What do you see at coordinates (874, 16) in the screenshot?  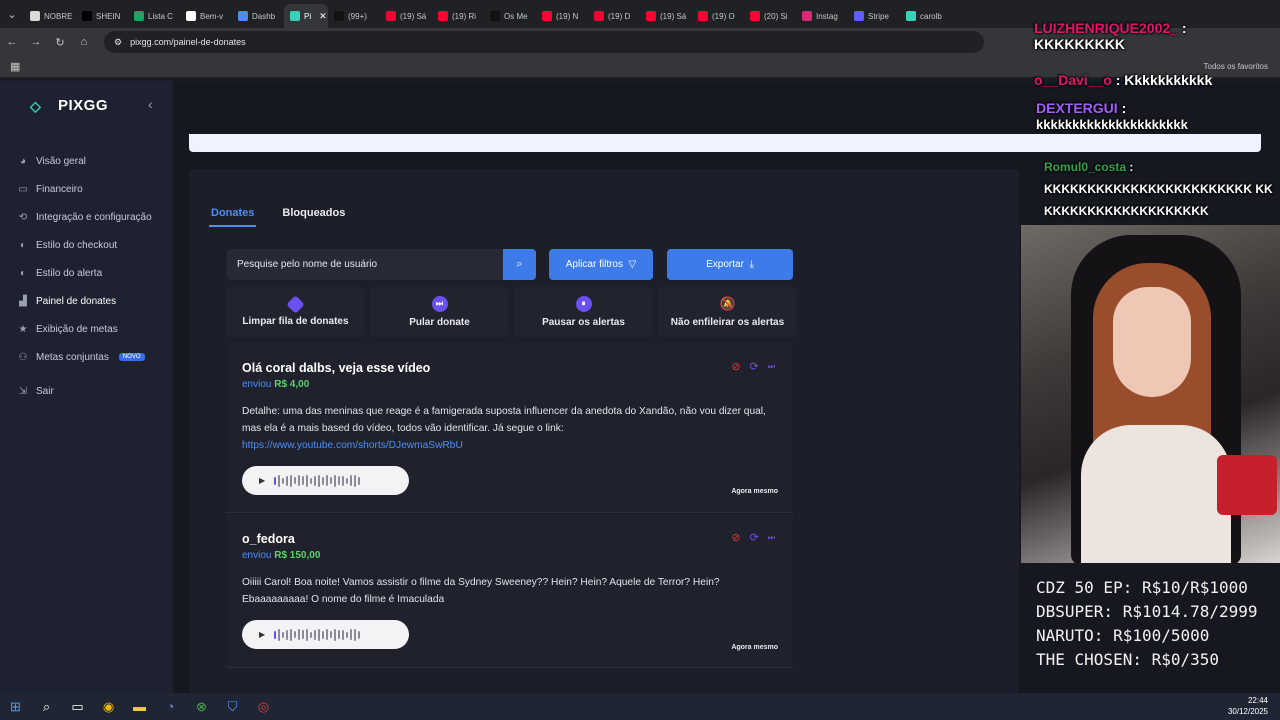 I see `browser-tab: Stripe` at bounding box center [874, 16].